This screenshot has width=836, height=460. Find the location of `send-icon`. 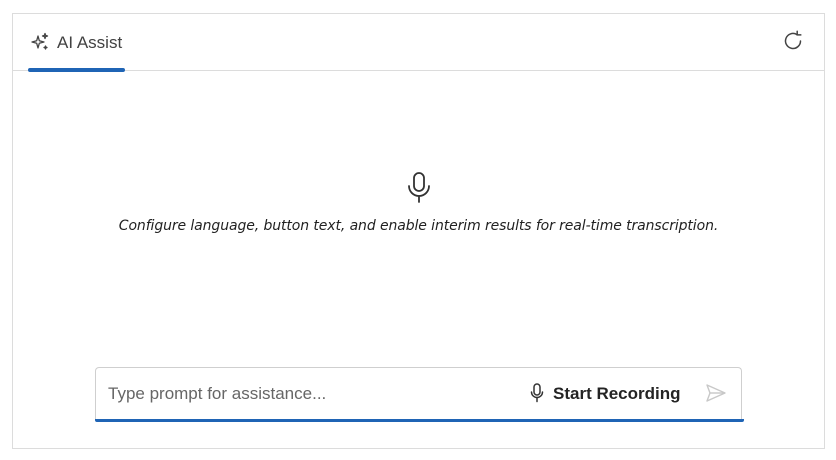

send-icon is located at coordinates (716, 394).